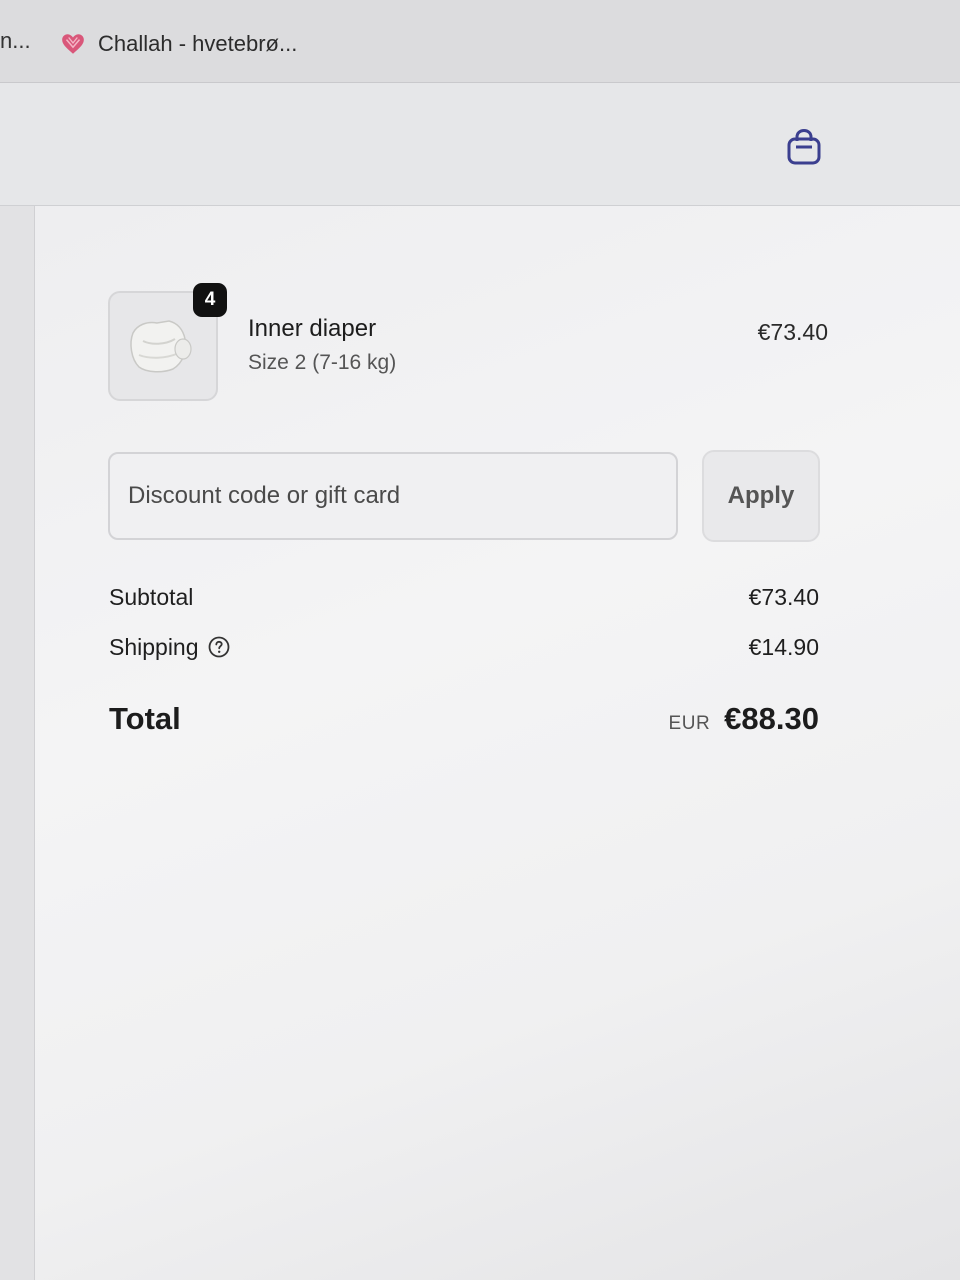  I want to click on quantity-badge: 4, so click(210, 300).